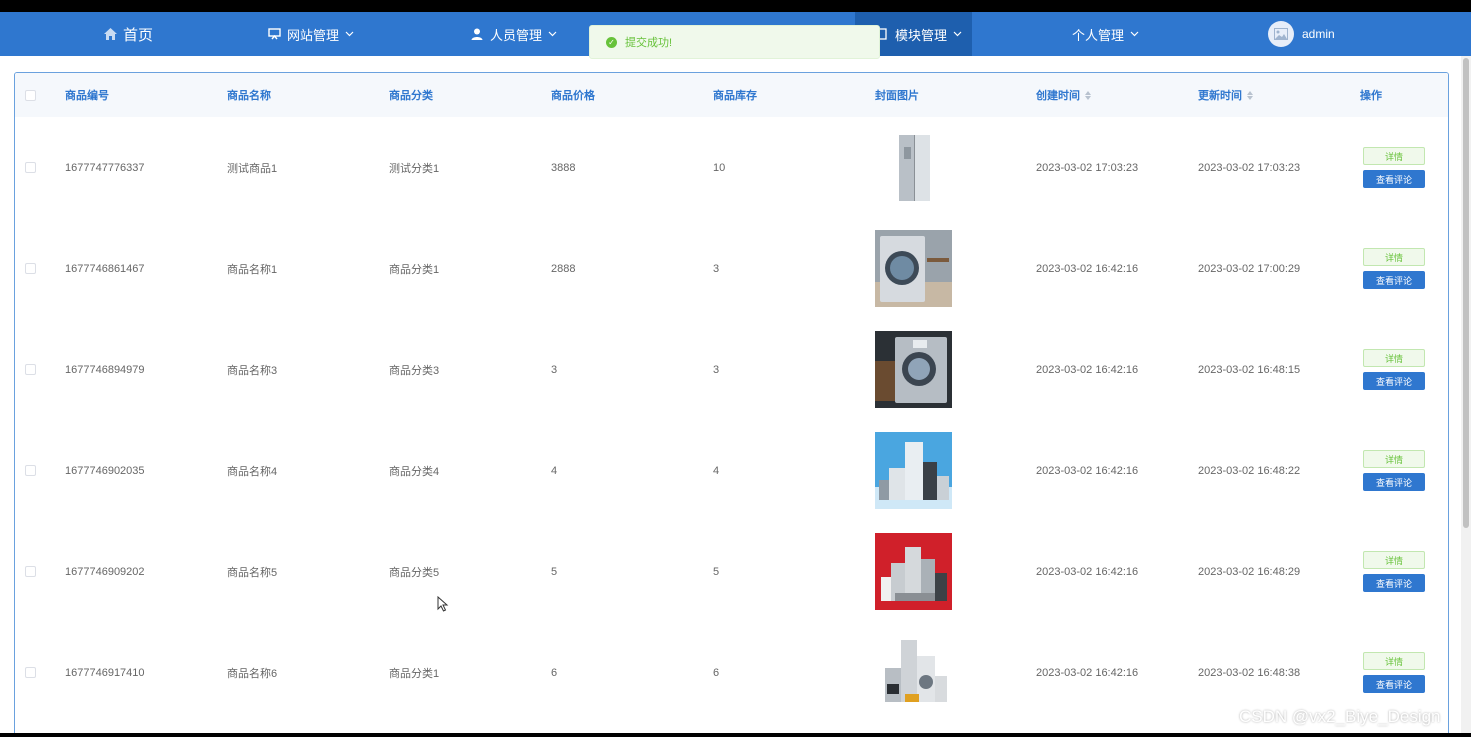  Describe the element at coordinates (105, 369) in the screenshot. I see `cell-product-id: 1677746894979` at that location.